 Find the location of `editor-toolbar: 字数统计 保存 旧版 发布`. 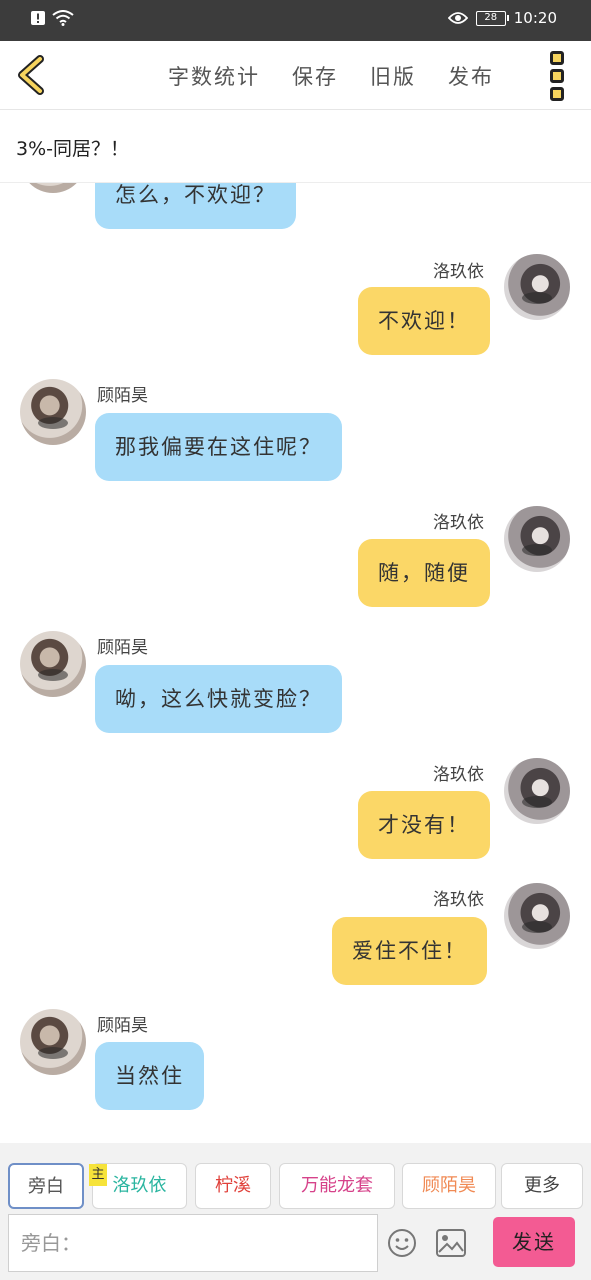

editor-toolbar: 字数统计 保存 旧版 发布 is located at coordinates (295, 75).